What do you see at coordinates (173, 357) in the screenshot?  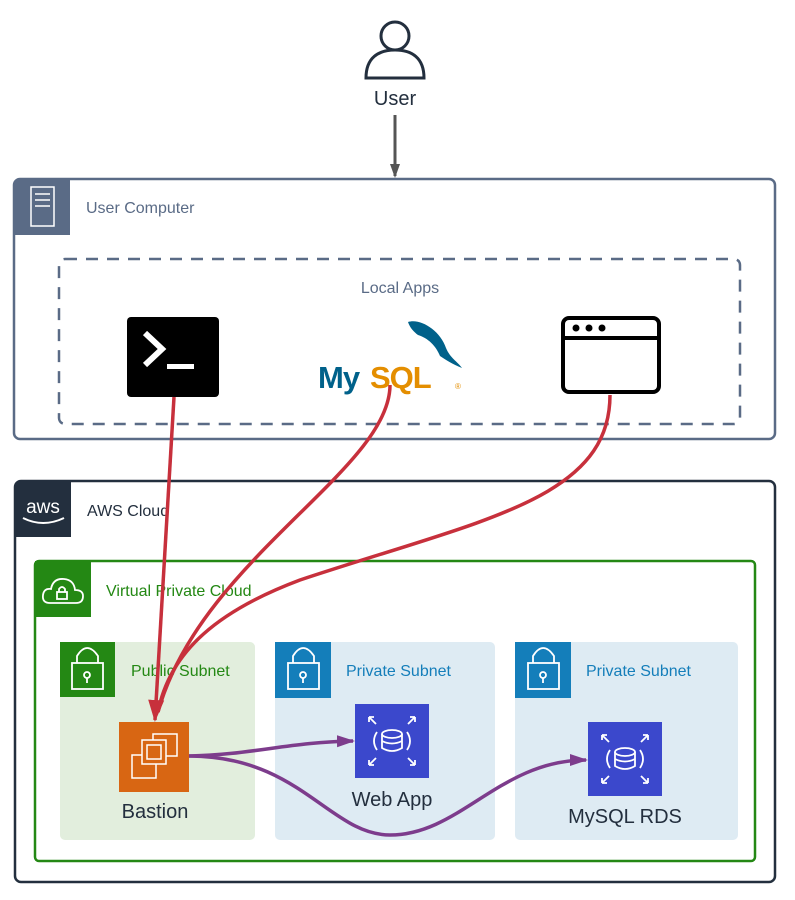 I see `terminal-icon` at bounding box center [173, 357].